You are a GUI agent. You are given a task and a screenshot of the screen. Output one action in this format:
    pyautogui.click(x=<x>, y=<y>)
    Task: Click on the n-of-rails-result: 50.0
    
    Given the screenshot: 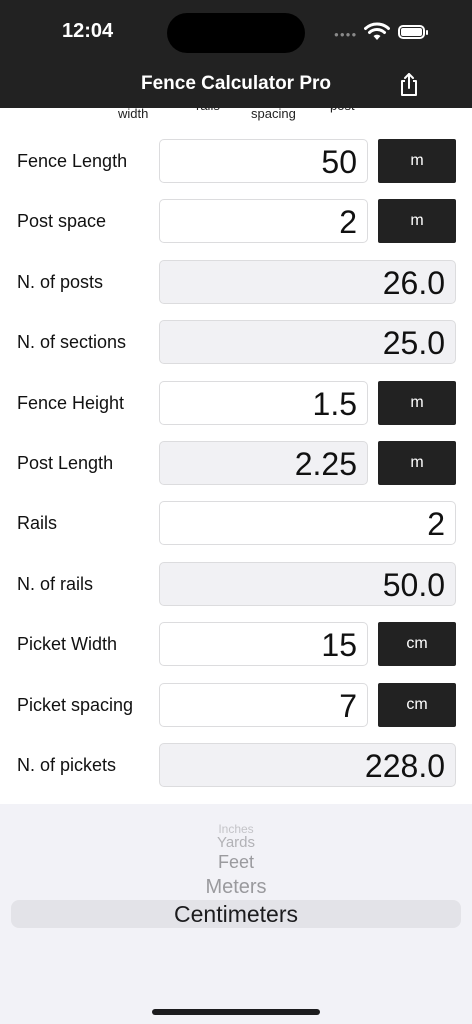 What is the action you would take?
    pyautogui.click(x=307, y=584)
    